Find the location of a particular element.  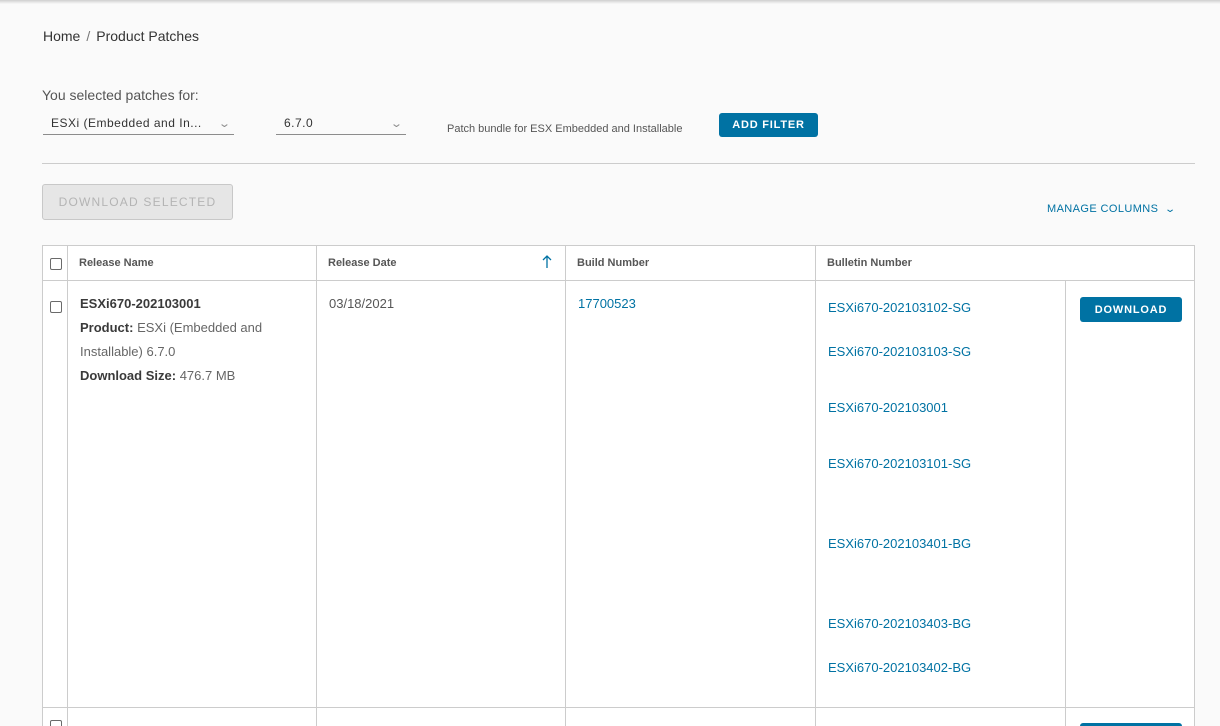

bulletin-link: ESXi670-202103101-SG is located at coordinates (899, 463).